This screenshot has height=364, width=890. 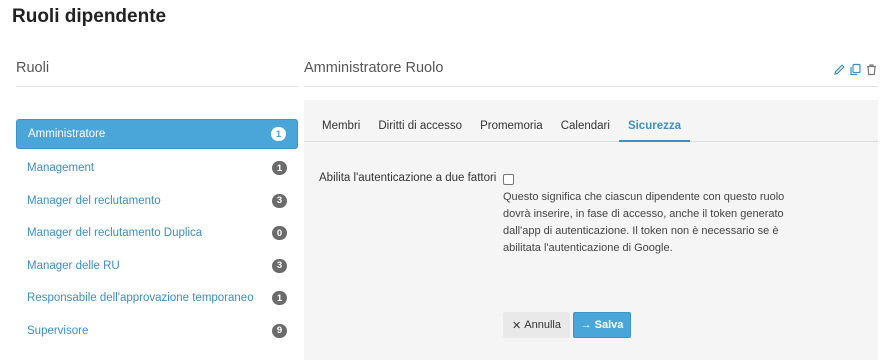 What do you see at coordinates (654, 131) in the screenshot?
I see `tab-sicurezza: Sicurezza` at bounding box center [654, 131].